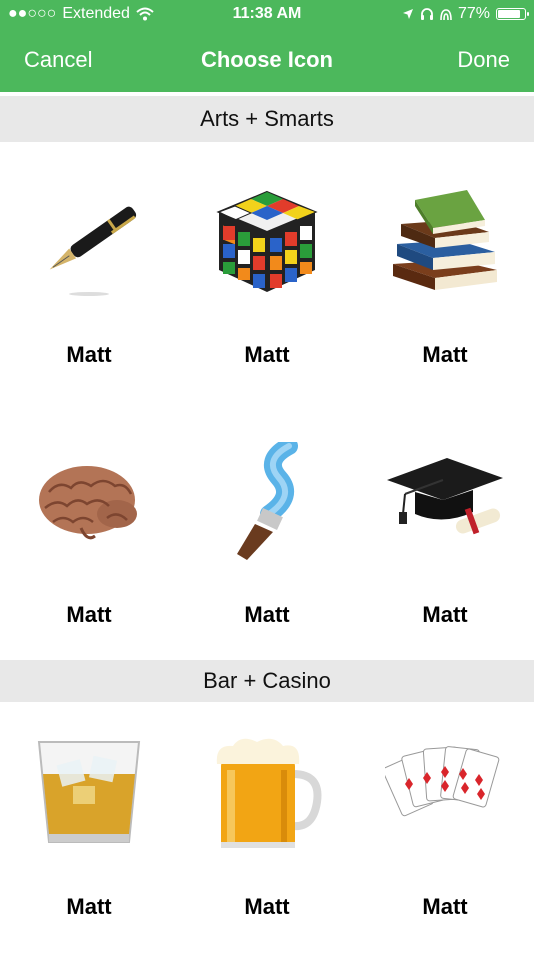 This screenshot has width=534, height=954. Describe the element at coordinates (88, 503) in the screenshot. I see `brain-icon` at that location.